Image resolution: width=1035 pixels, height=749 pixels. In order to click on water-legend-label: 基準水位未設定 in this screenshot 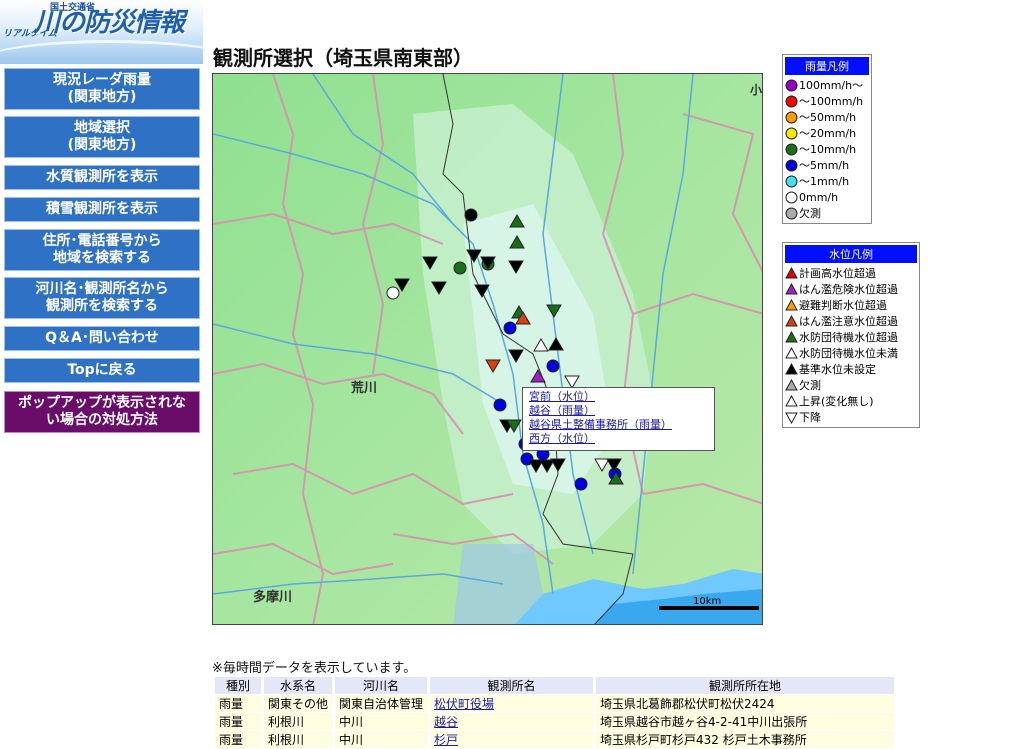, I will do `click(837, 369)`.